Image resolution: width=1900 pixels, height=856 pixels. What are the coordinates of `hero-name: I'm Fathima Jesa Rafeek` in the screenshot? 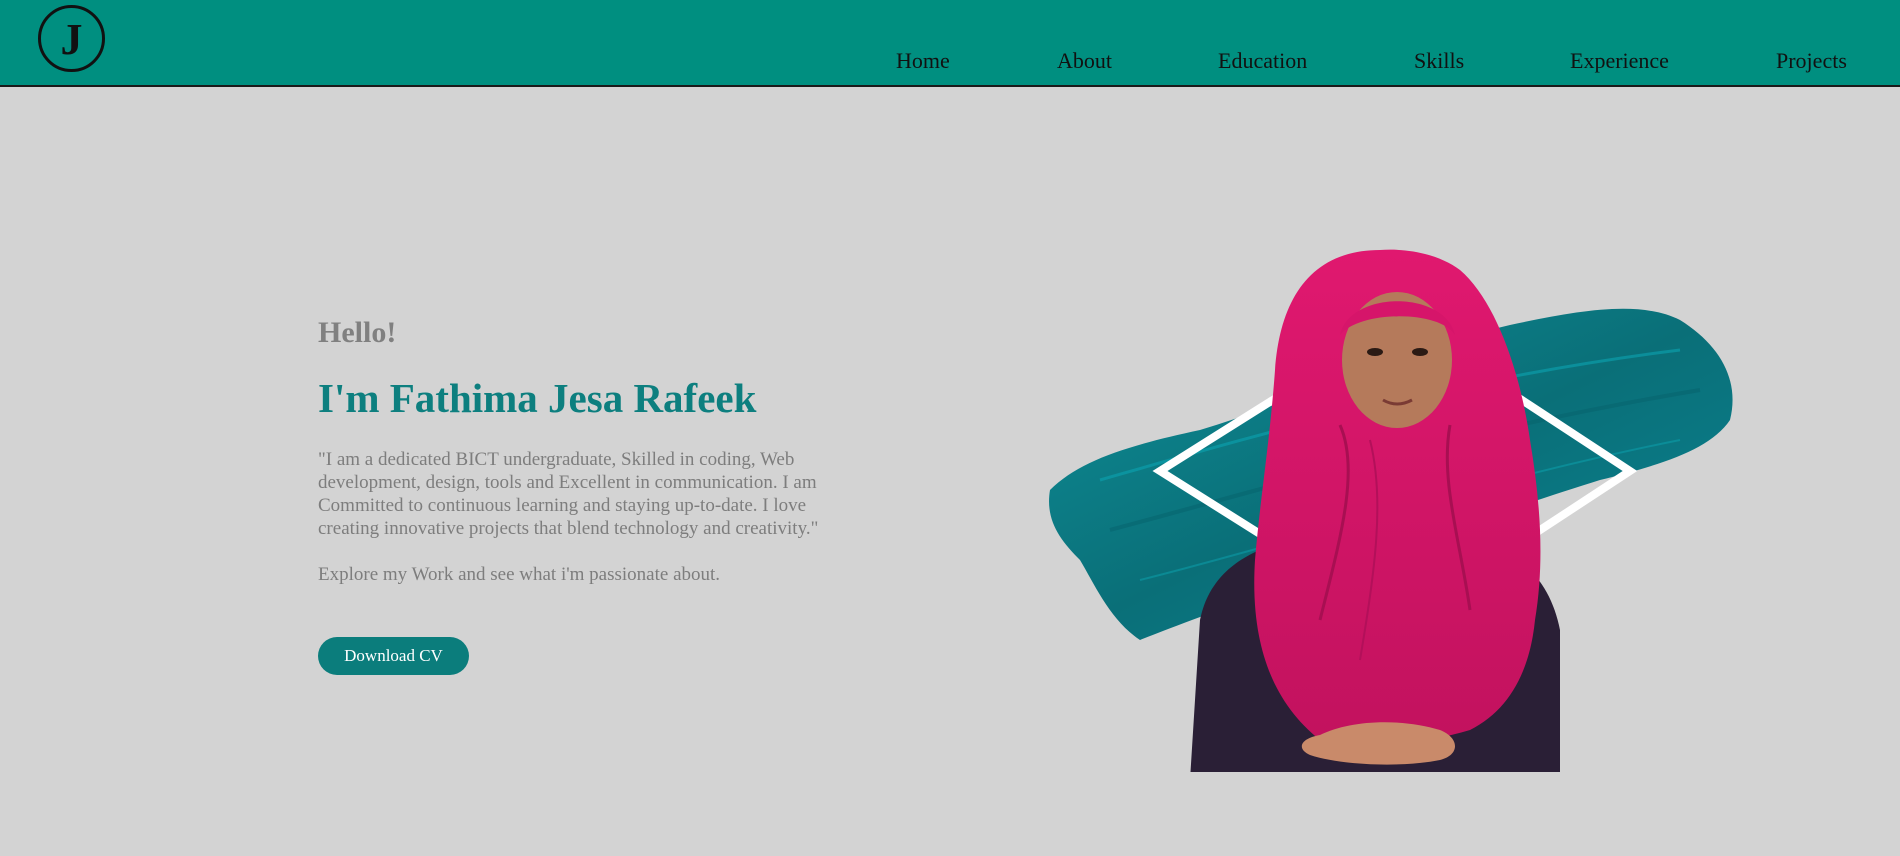 It's located at (537, 398).